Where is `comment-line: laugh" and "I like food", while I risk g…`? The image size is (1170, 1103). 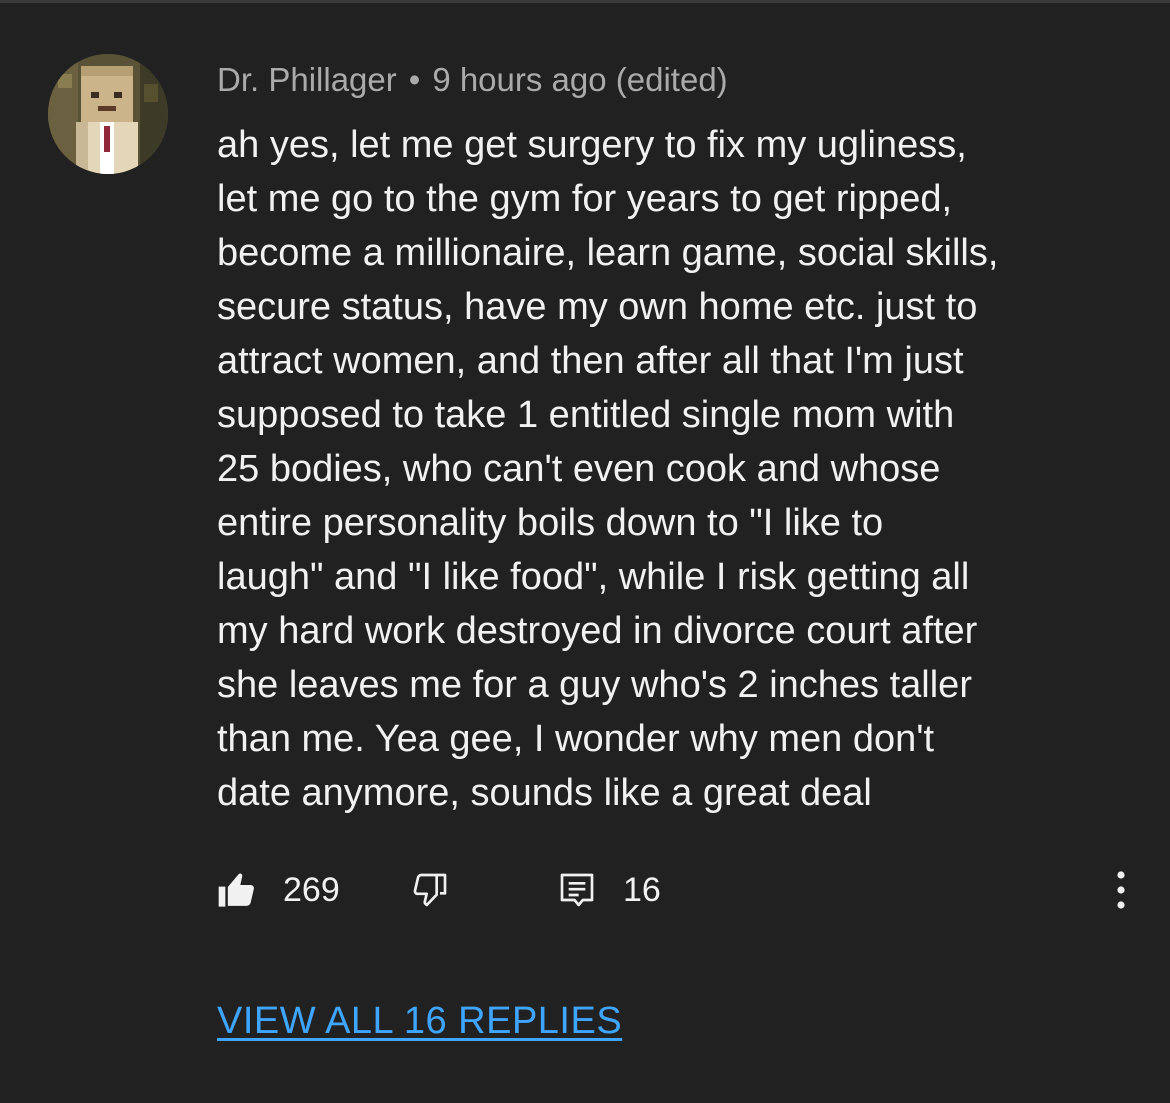 comment-line: laugh" and "I like food", while I risk g… is located at coordinates (593, 577).